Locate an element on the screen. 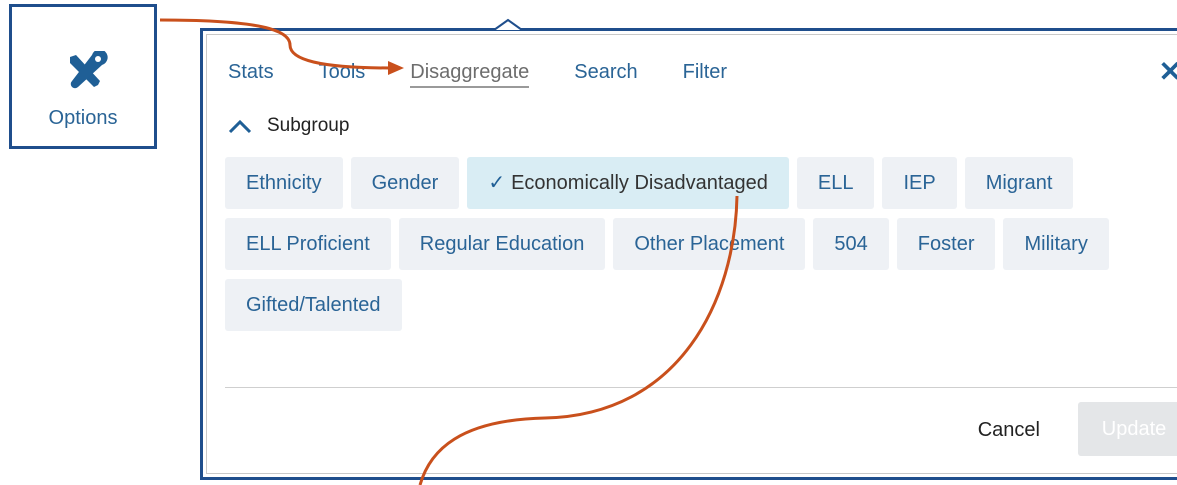 The width and height of the screenshot is (1177, 485). tab-bar: Stats Tools Disaggregate Search Filter is located at coordinates (500, 74).